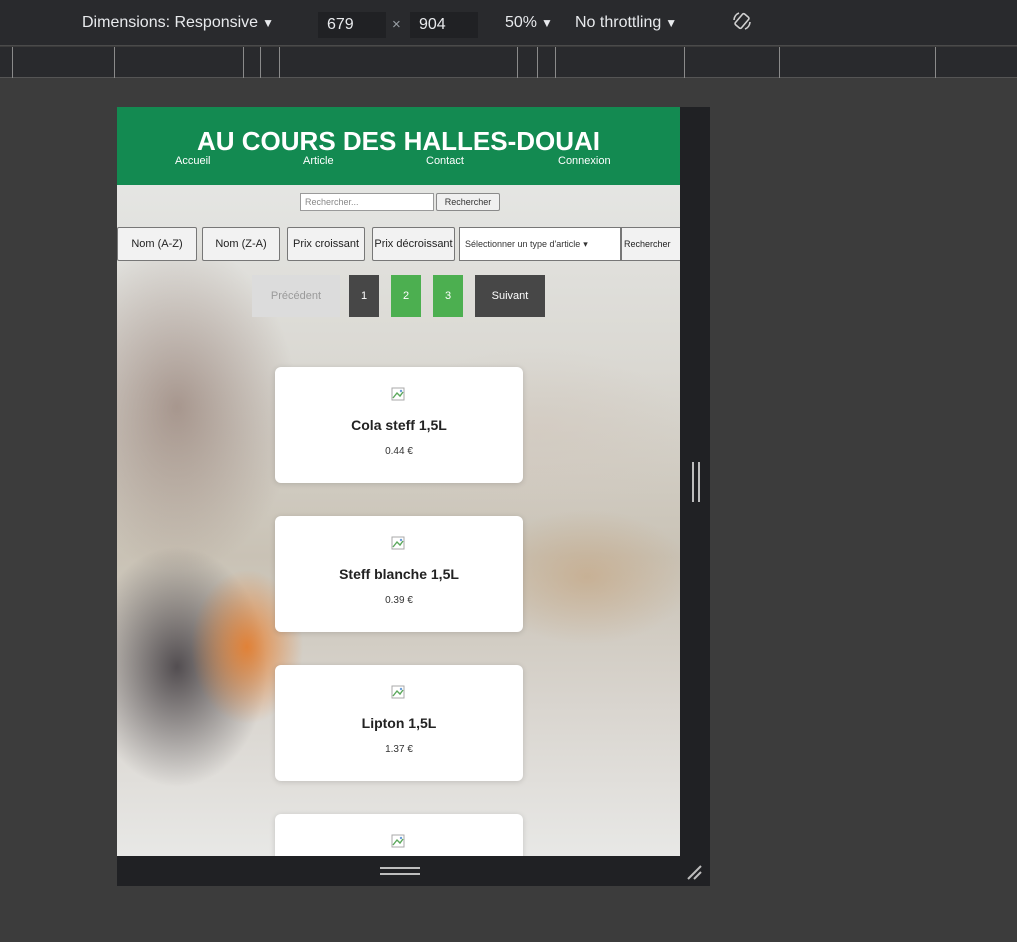  I want to click on width-input: 679, so click(352, 25).